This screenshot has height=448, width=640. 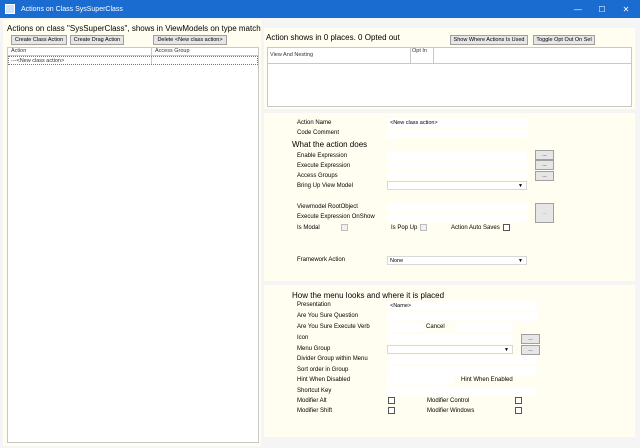 What do you see at coordinates (327, 207) in the screenshot?
I see `viewmodel-root-object-label: Viewmodel RootObject` at bounding box center [327, 207].